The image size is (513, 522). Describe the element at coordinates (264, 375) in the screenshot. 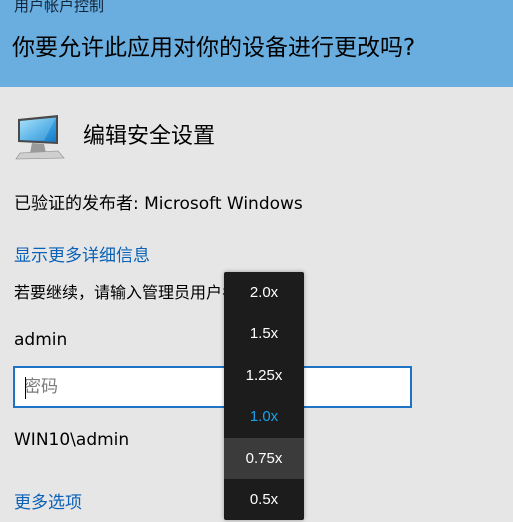

I see `speed-option-1-25x: 1.25x` at that location.